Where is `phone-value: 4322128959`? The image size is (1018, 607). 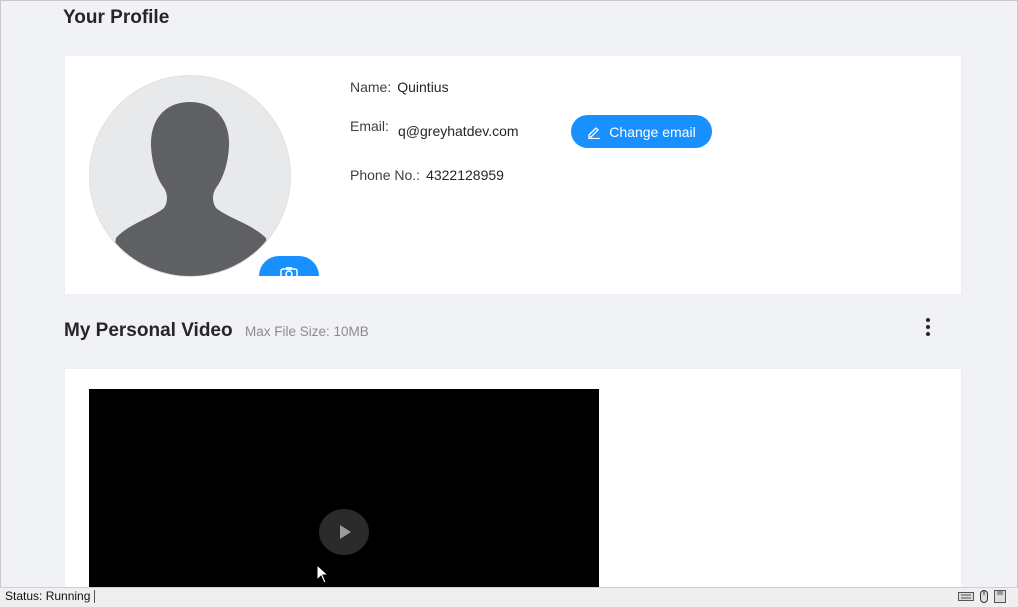
phone-value: 4322128959 is located at coordinates (465, 175).